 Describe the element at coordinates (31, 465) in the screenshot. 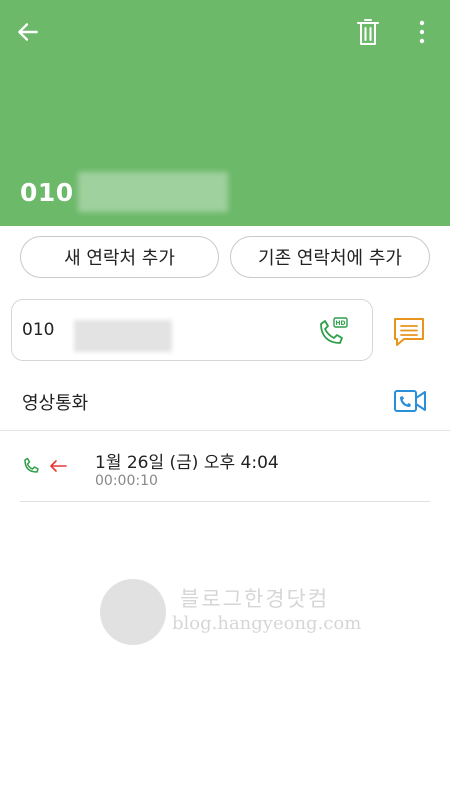

I see `phone-icon` at that location.